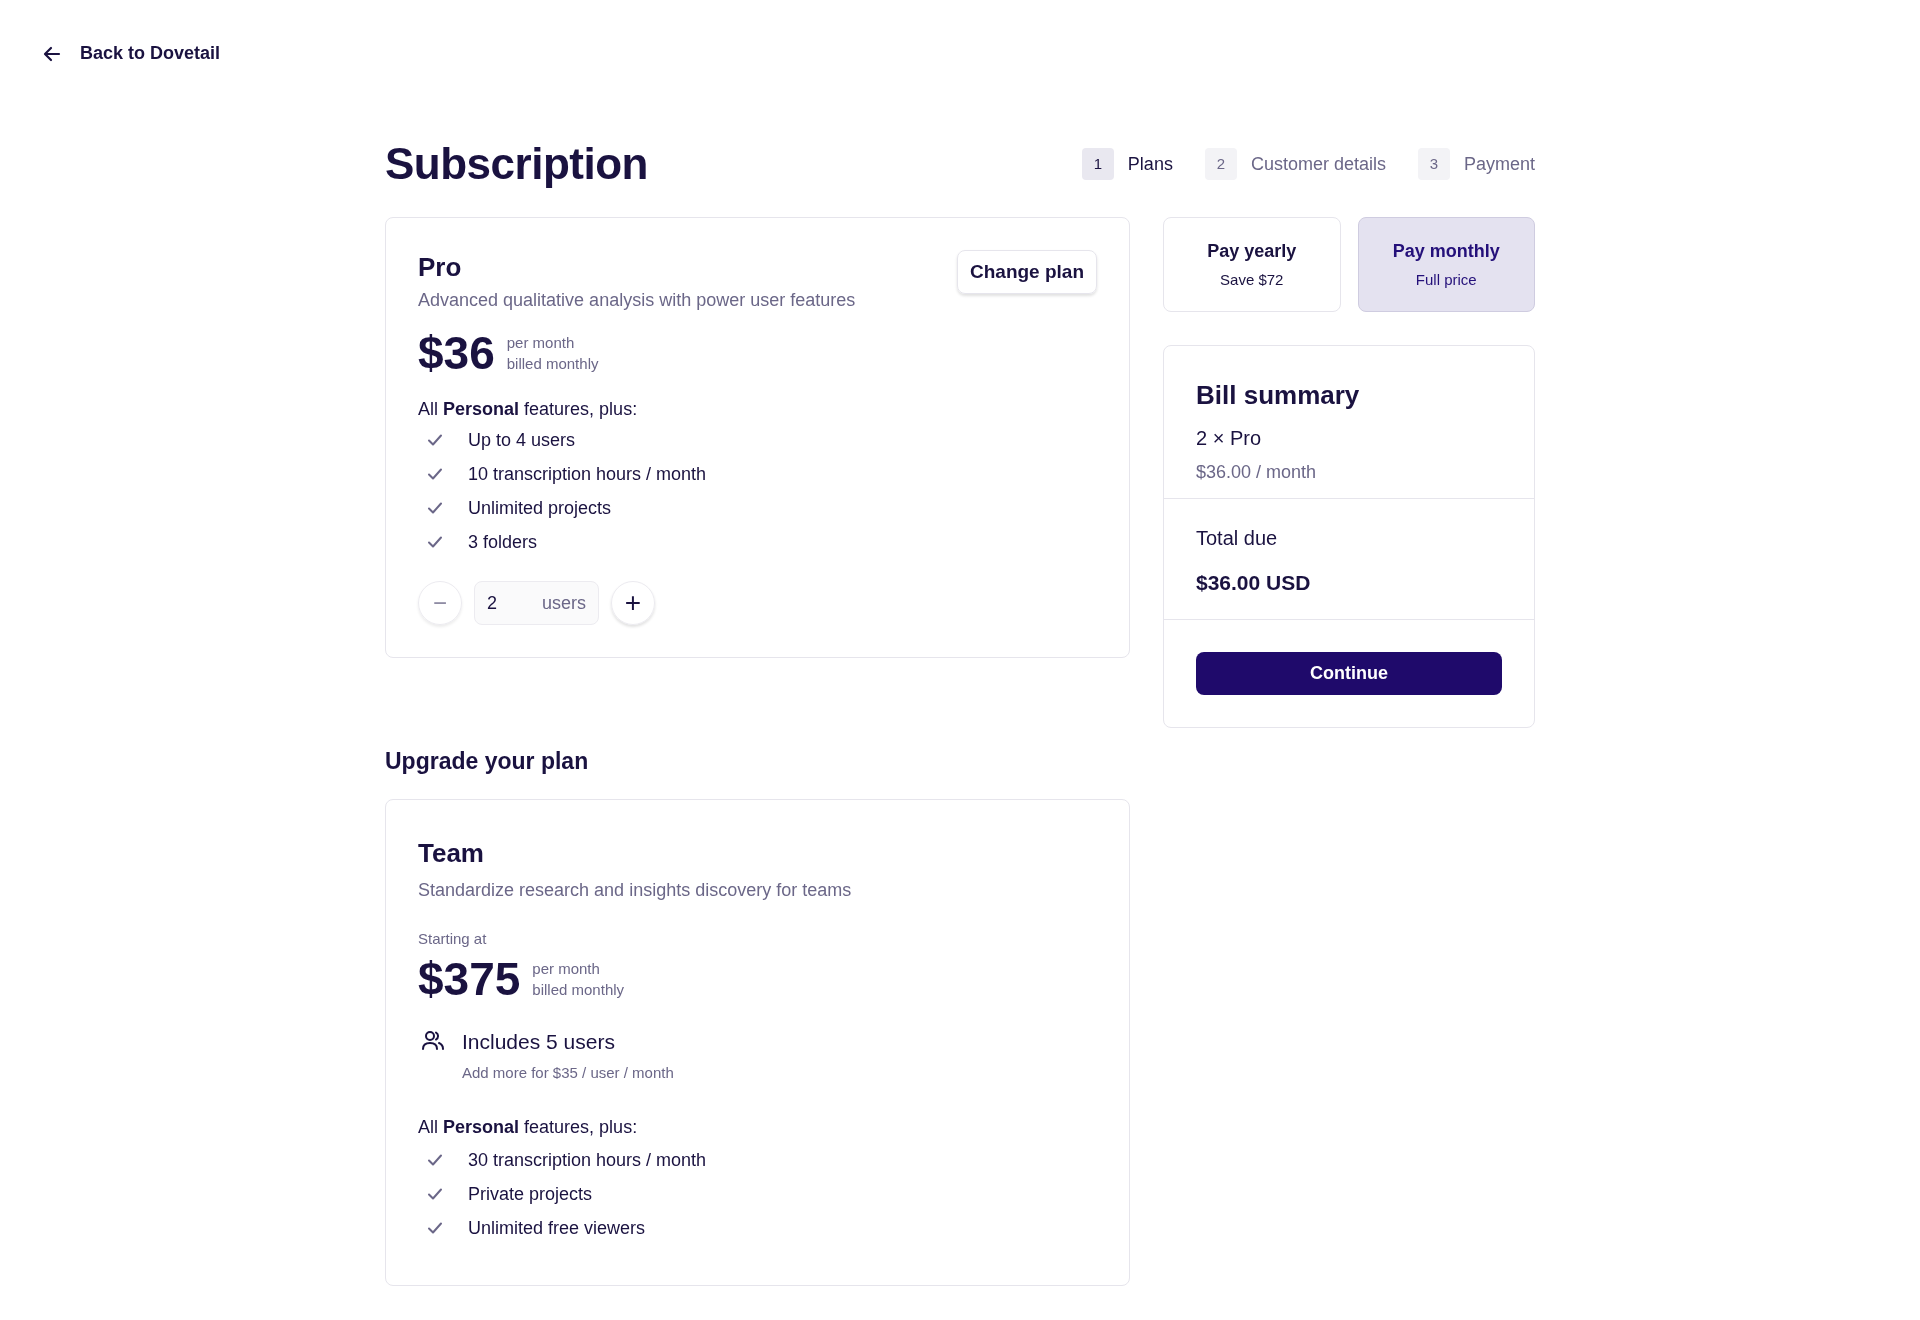  What do you see at coordinates (451, 853) in the screenshot?
I see `plan-name: Team` at bounding box center [451, 853].